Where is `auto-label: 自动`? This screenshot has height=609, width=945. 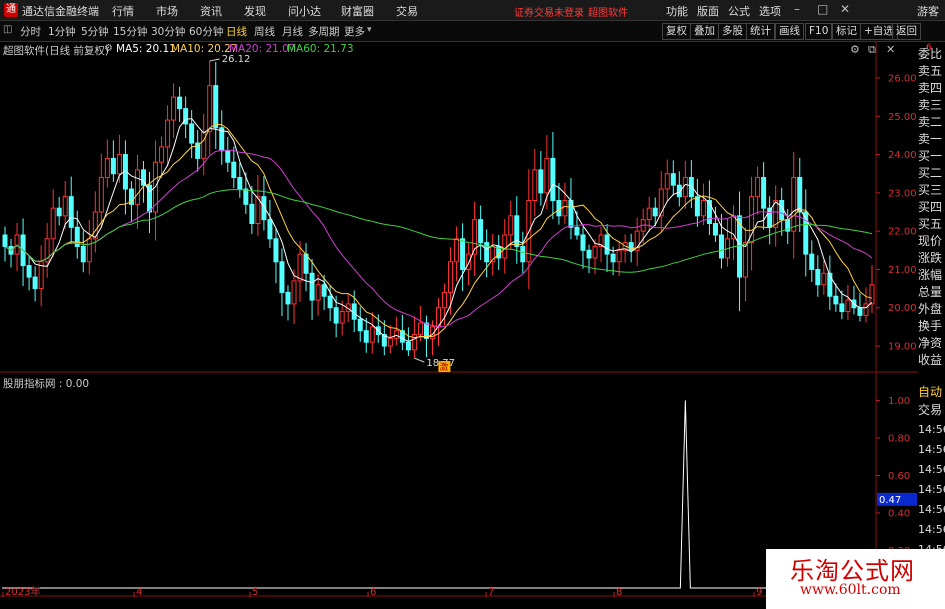
auto-label: 自动 is located at coordinates (931, 392).